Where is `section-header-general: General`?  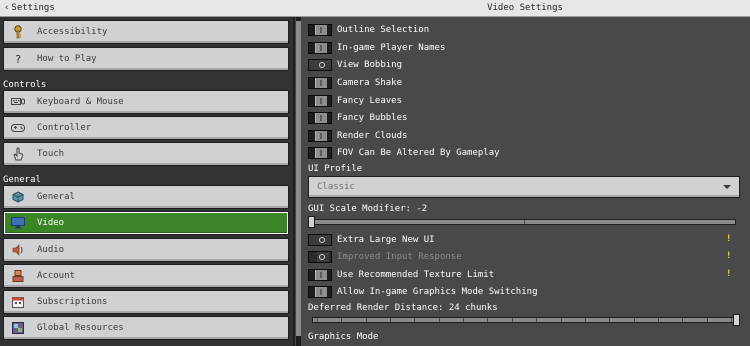 section-header-general: General is located at coordinates (22, 180).